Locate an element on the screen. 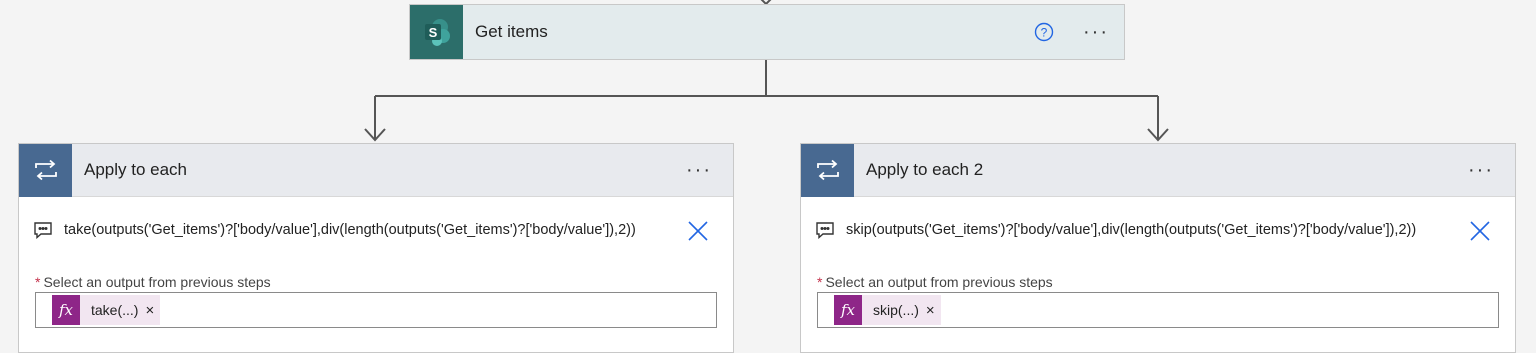 This screenshot has width=1536, height=353. apply-to-each-more-menu: ··· is located at coordinates (699, 170).